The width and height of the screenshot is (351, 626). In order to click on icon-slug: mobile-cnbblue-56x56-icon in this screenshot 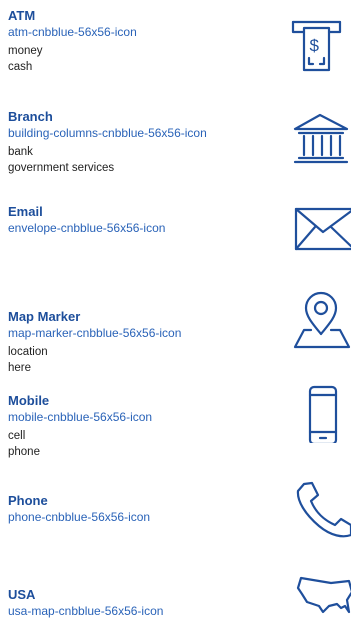, I will do `click(80, 417)`.